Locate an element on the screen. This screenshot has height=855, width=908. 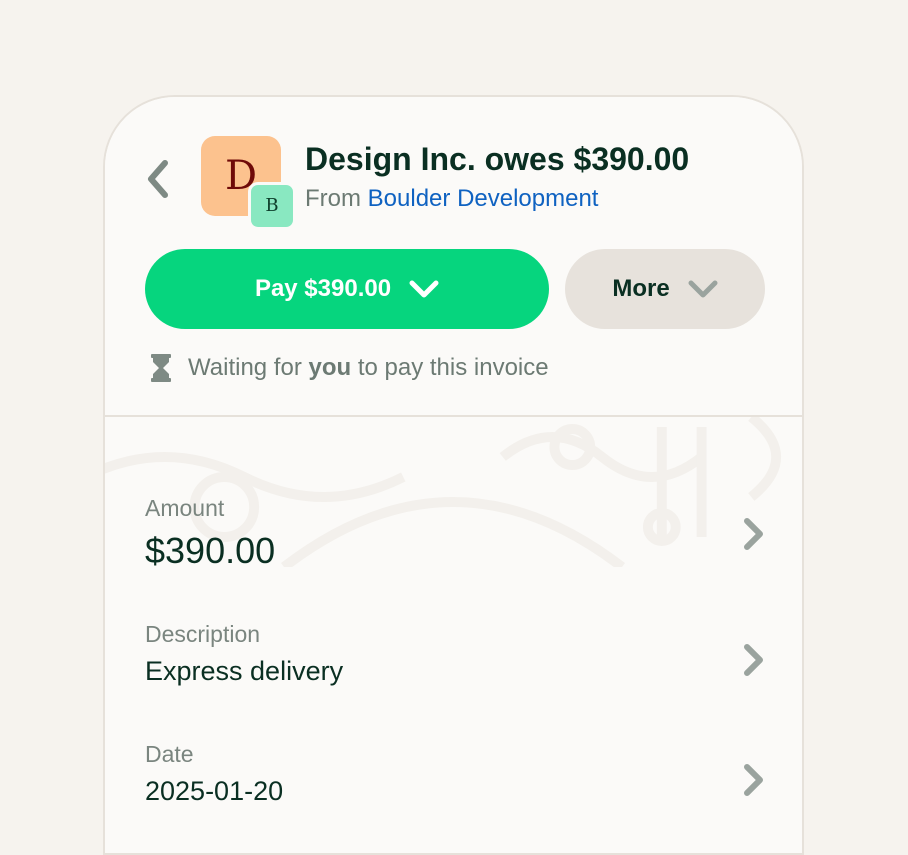
back-chevron-icon is located at coordinates (160, 179).